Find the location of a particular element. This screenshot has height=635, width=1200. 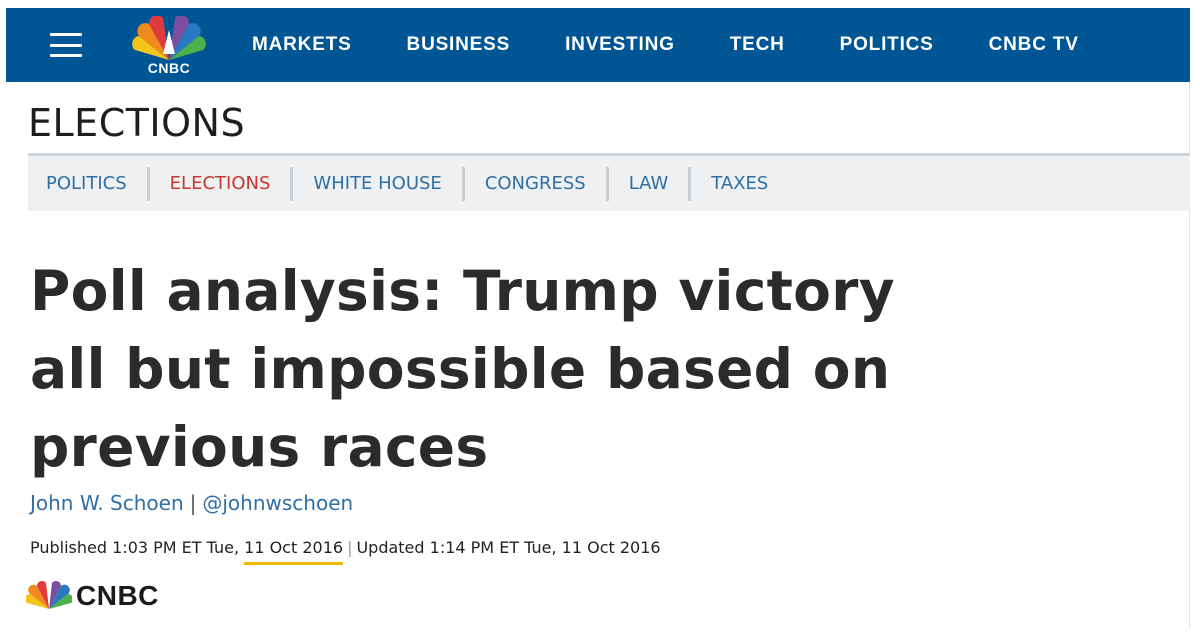

nav-business: BUSINESS is located at coordinates (459, 45).